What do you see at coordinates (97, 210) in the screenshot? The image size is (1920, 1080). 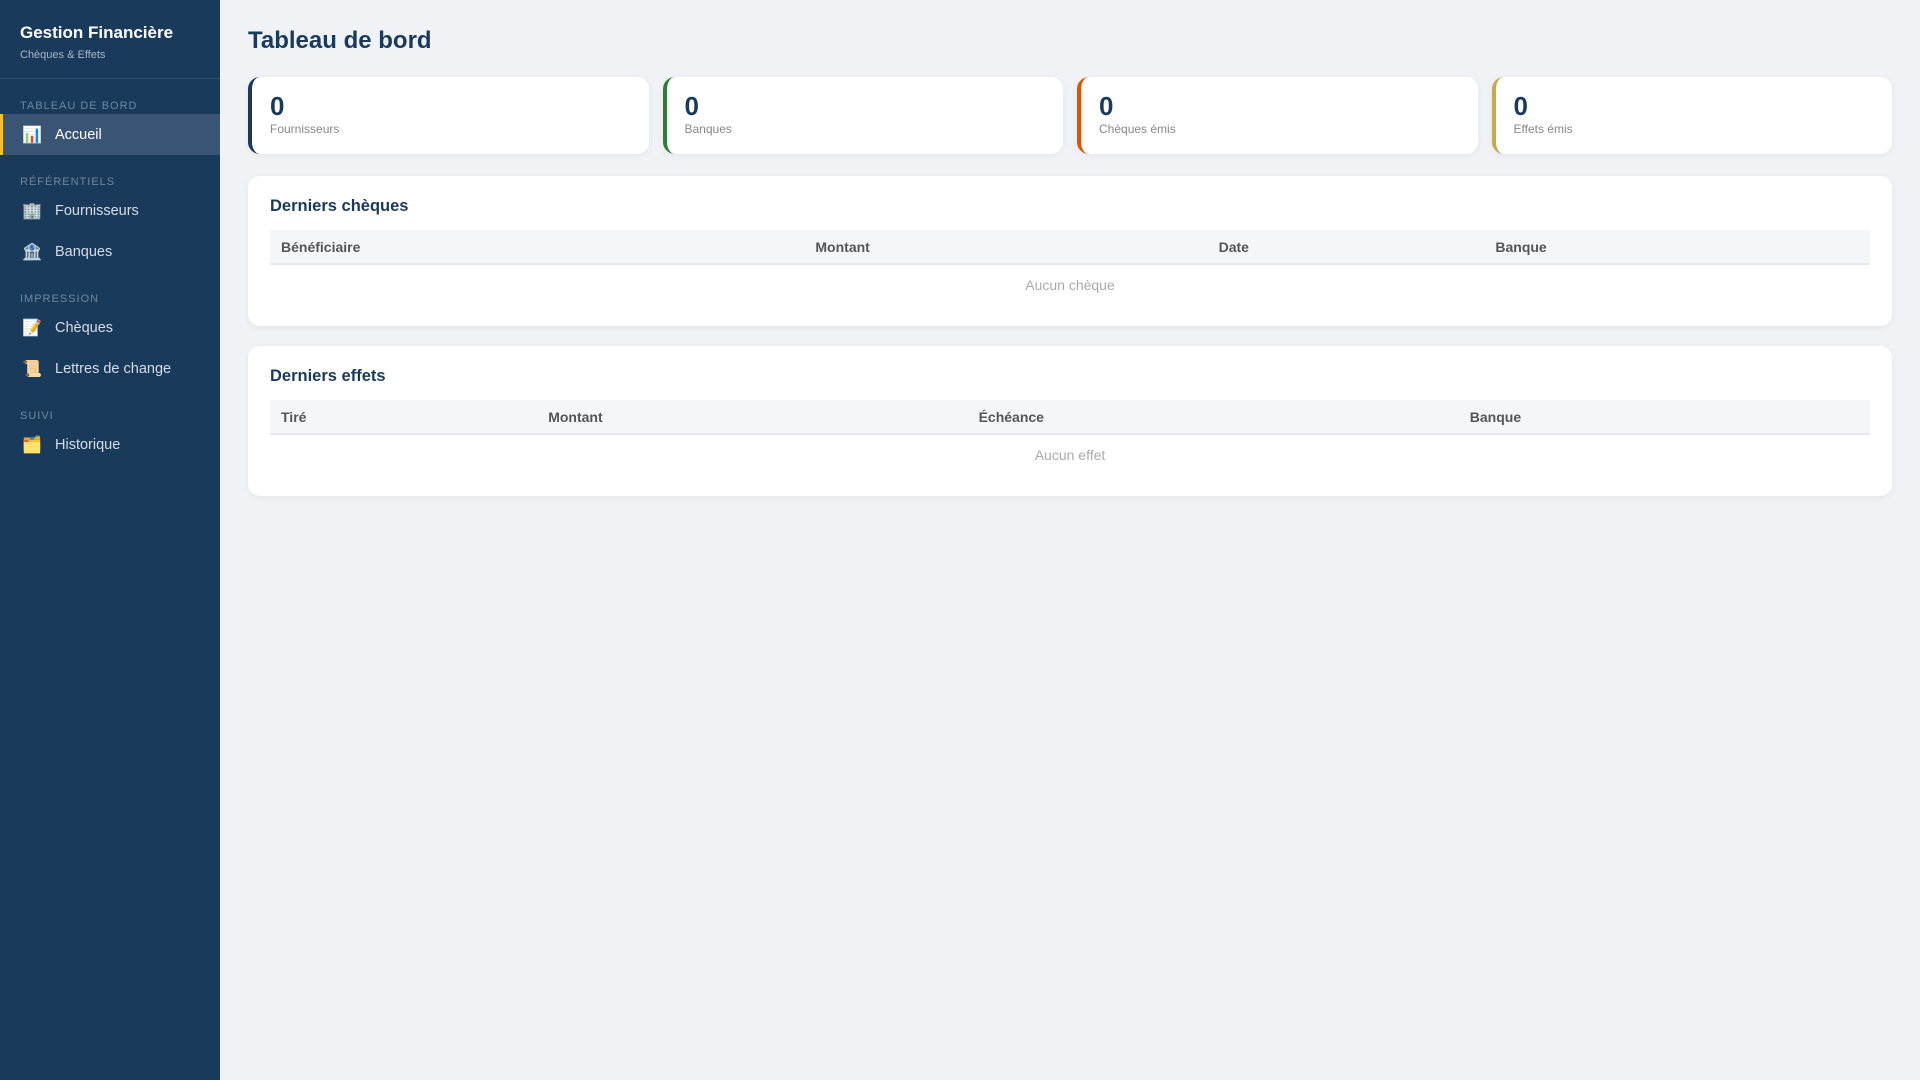 I see `sidebar-item-label: Fournisseurs` at bounding box center [97, 210].